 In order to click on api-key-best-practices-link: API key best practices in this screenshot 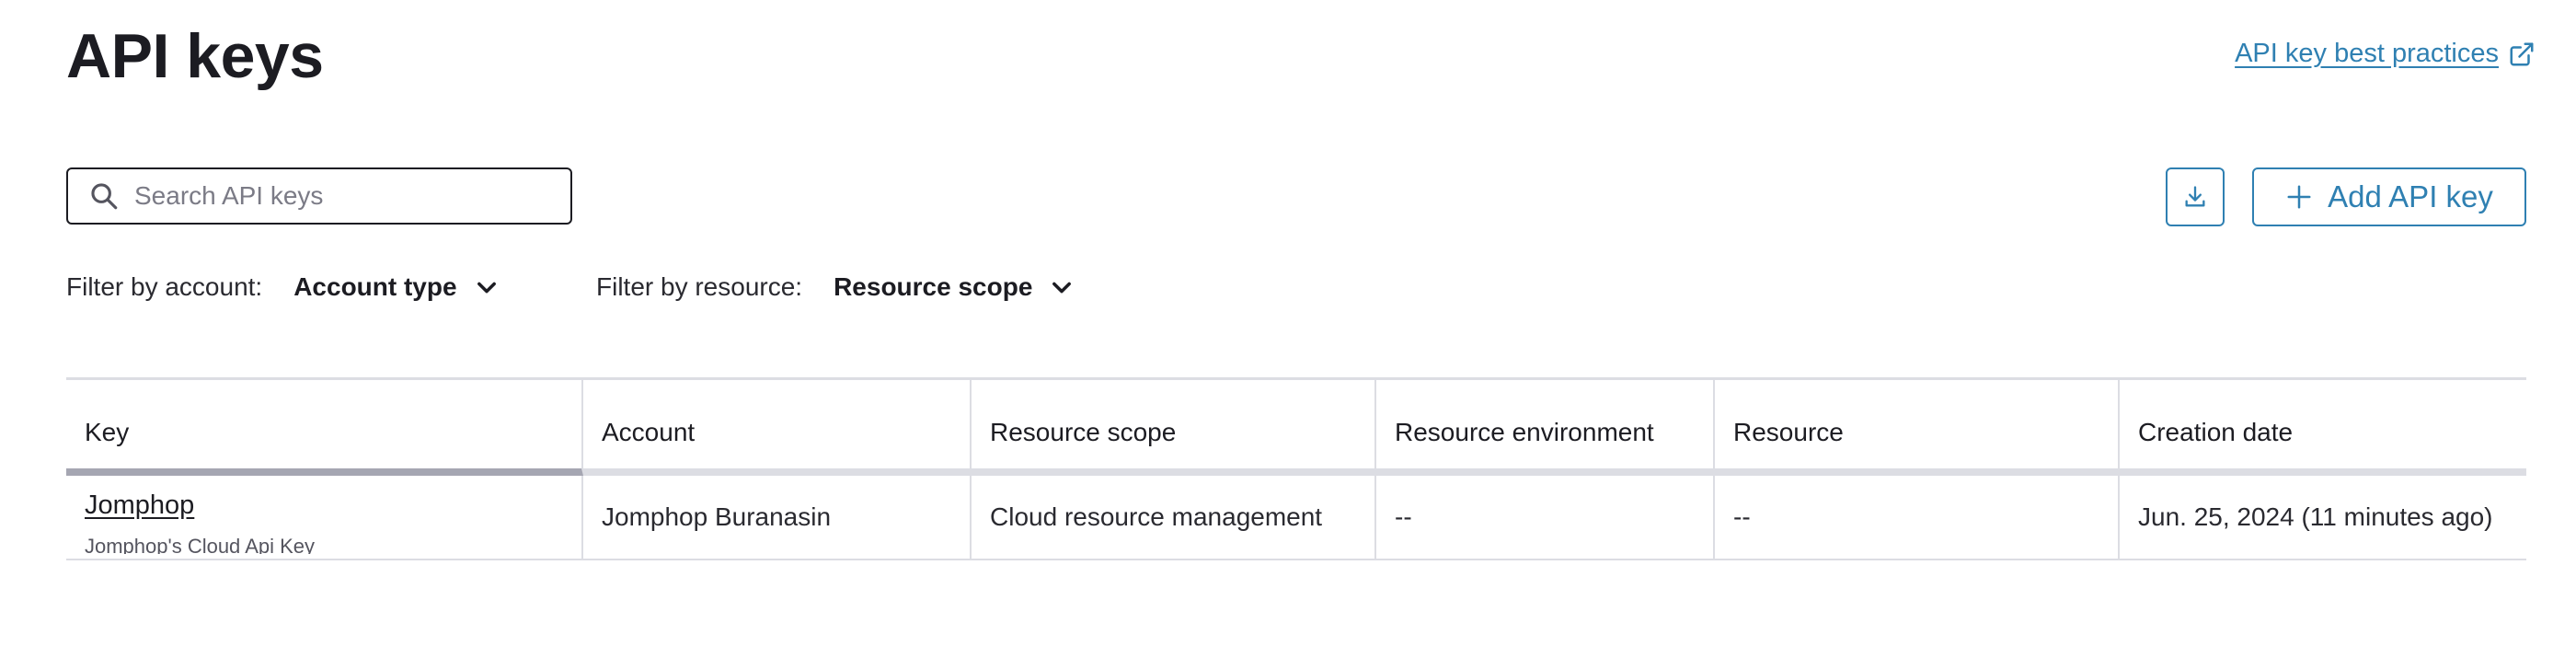, I will do `click(2385, 54)`.